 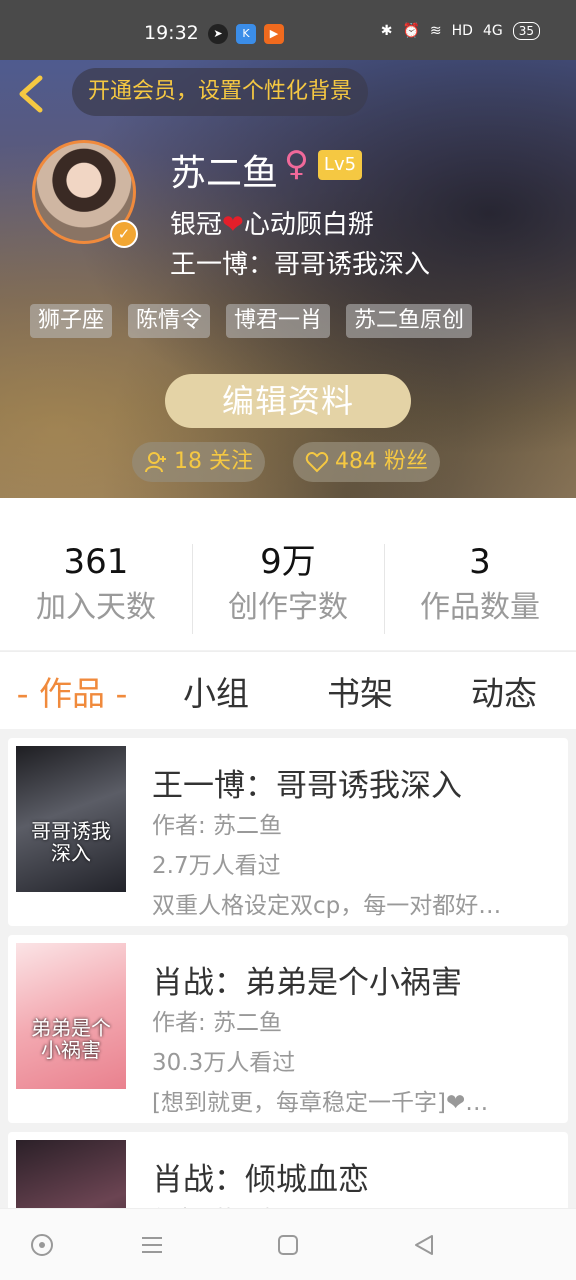 I want to click on tag-list: 狮子座 陈情令 博君一肖 苏二鱼原创, so click(x=251, y=321).